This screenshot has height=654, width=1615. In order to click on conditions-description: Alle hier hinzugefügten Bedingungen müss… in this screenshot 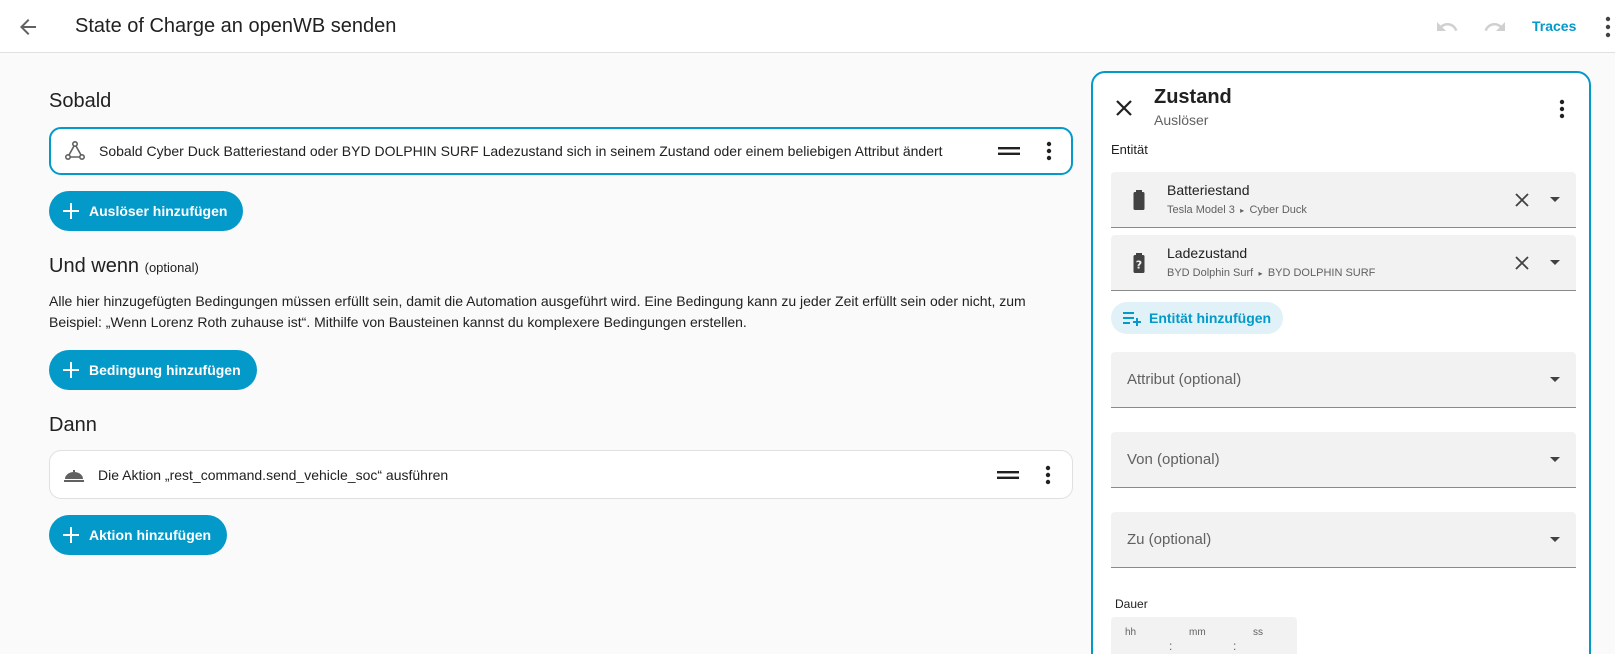, I will do `click(537, 311)`.